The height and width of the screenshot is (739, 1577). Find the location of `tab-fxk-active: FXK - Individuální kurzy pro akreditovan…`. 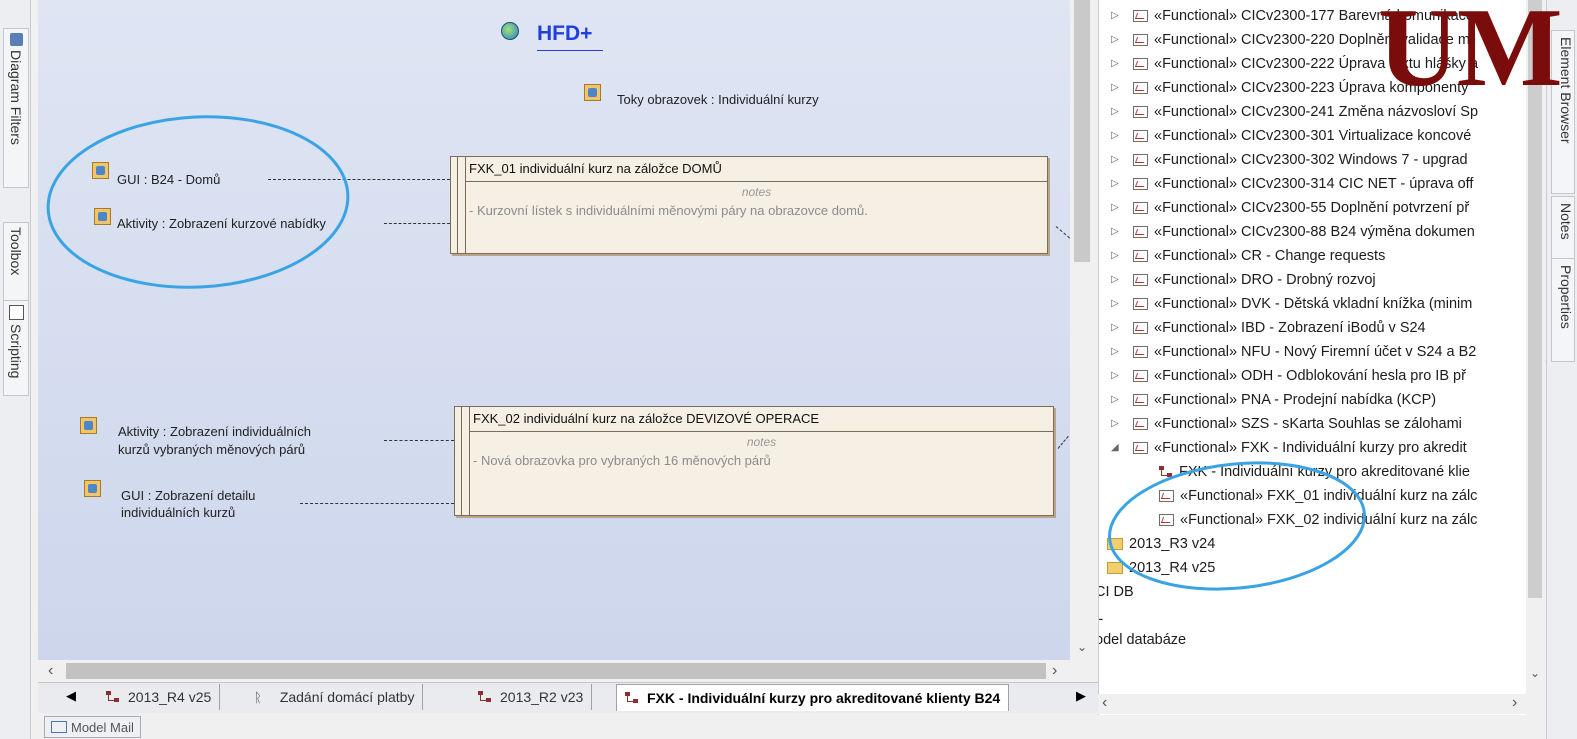

tab-fxk-active: FXK - Individuální kurzy pro akreditovan… is located at coordinates (813, 697).